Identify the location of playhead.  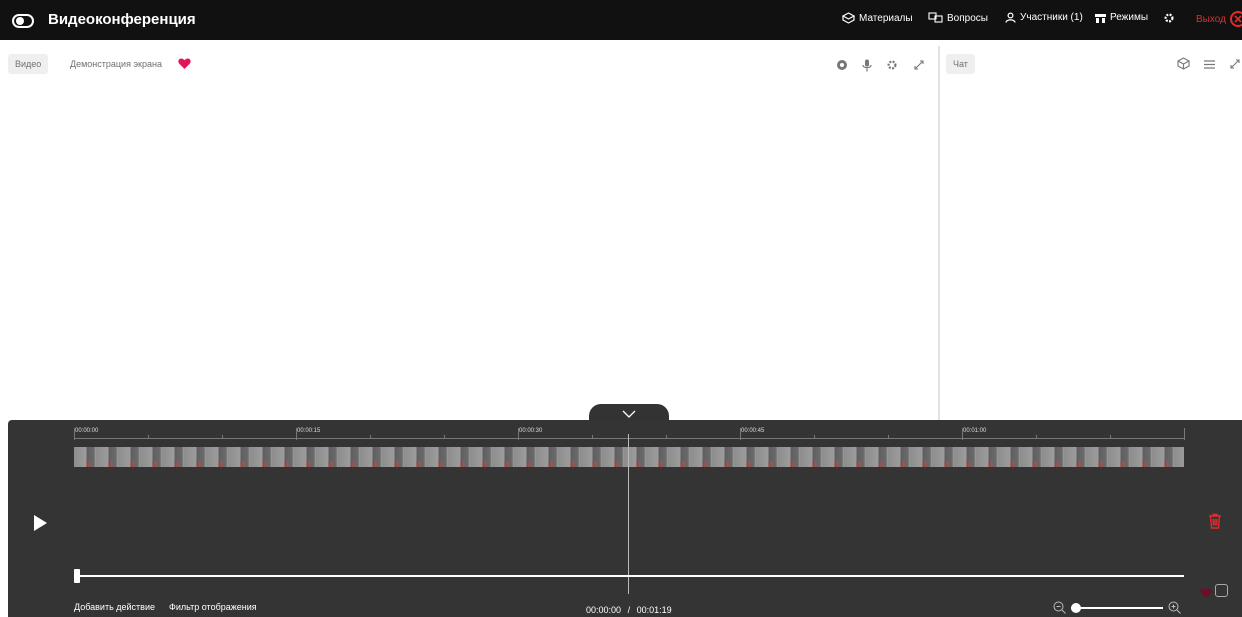
(628, 514).